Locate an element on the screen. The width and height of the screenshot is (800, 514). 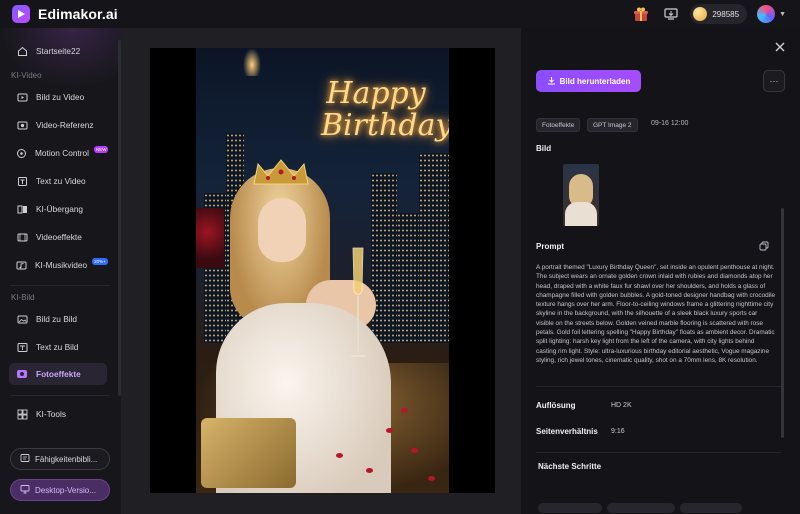
copy-icon is located at coordinates (764, 246).